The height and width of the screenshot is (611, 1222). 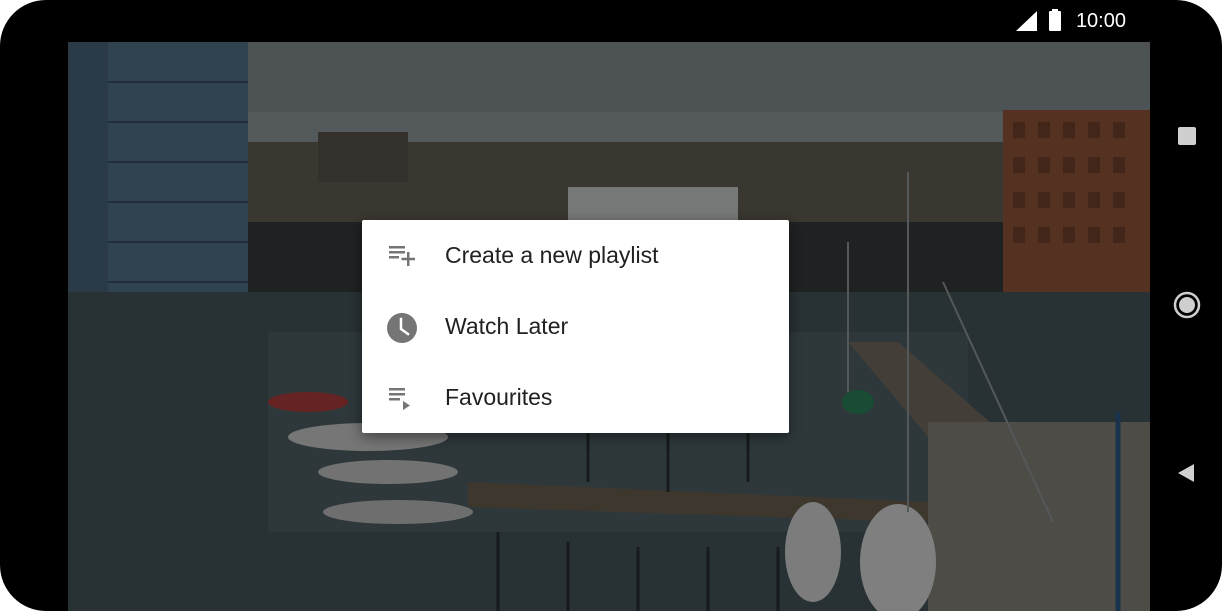 What do you see at coordinates (402, 328) in the screenshot?
I see `clock-icon` at bounding box center [402, 328].